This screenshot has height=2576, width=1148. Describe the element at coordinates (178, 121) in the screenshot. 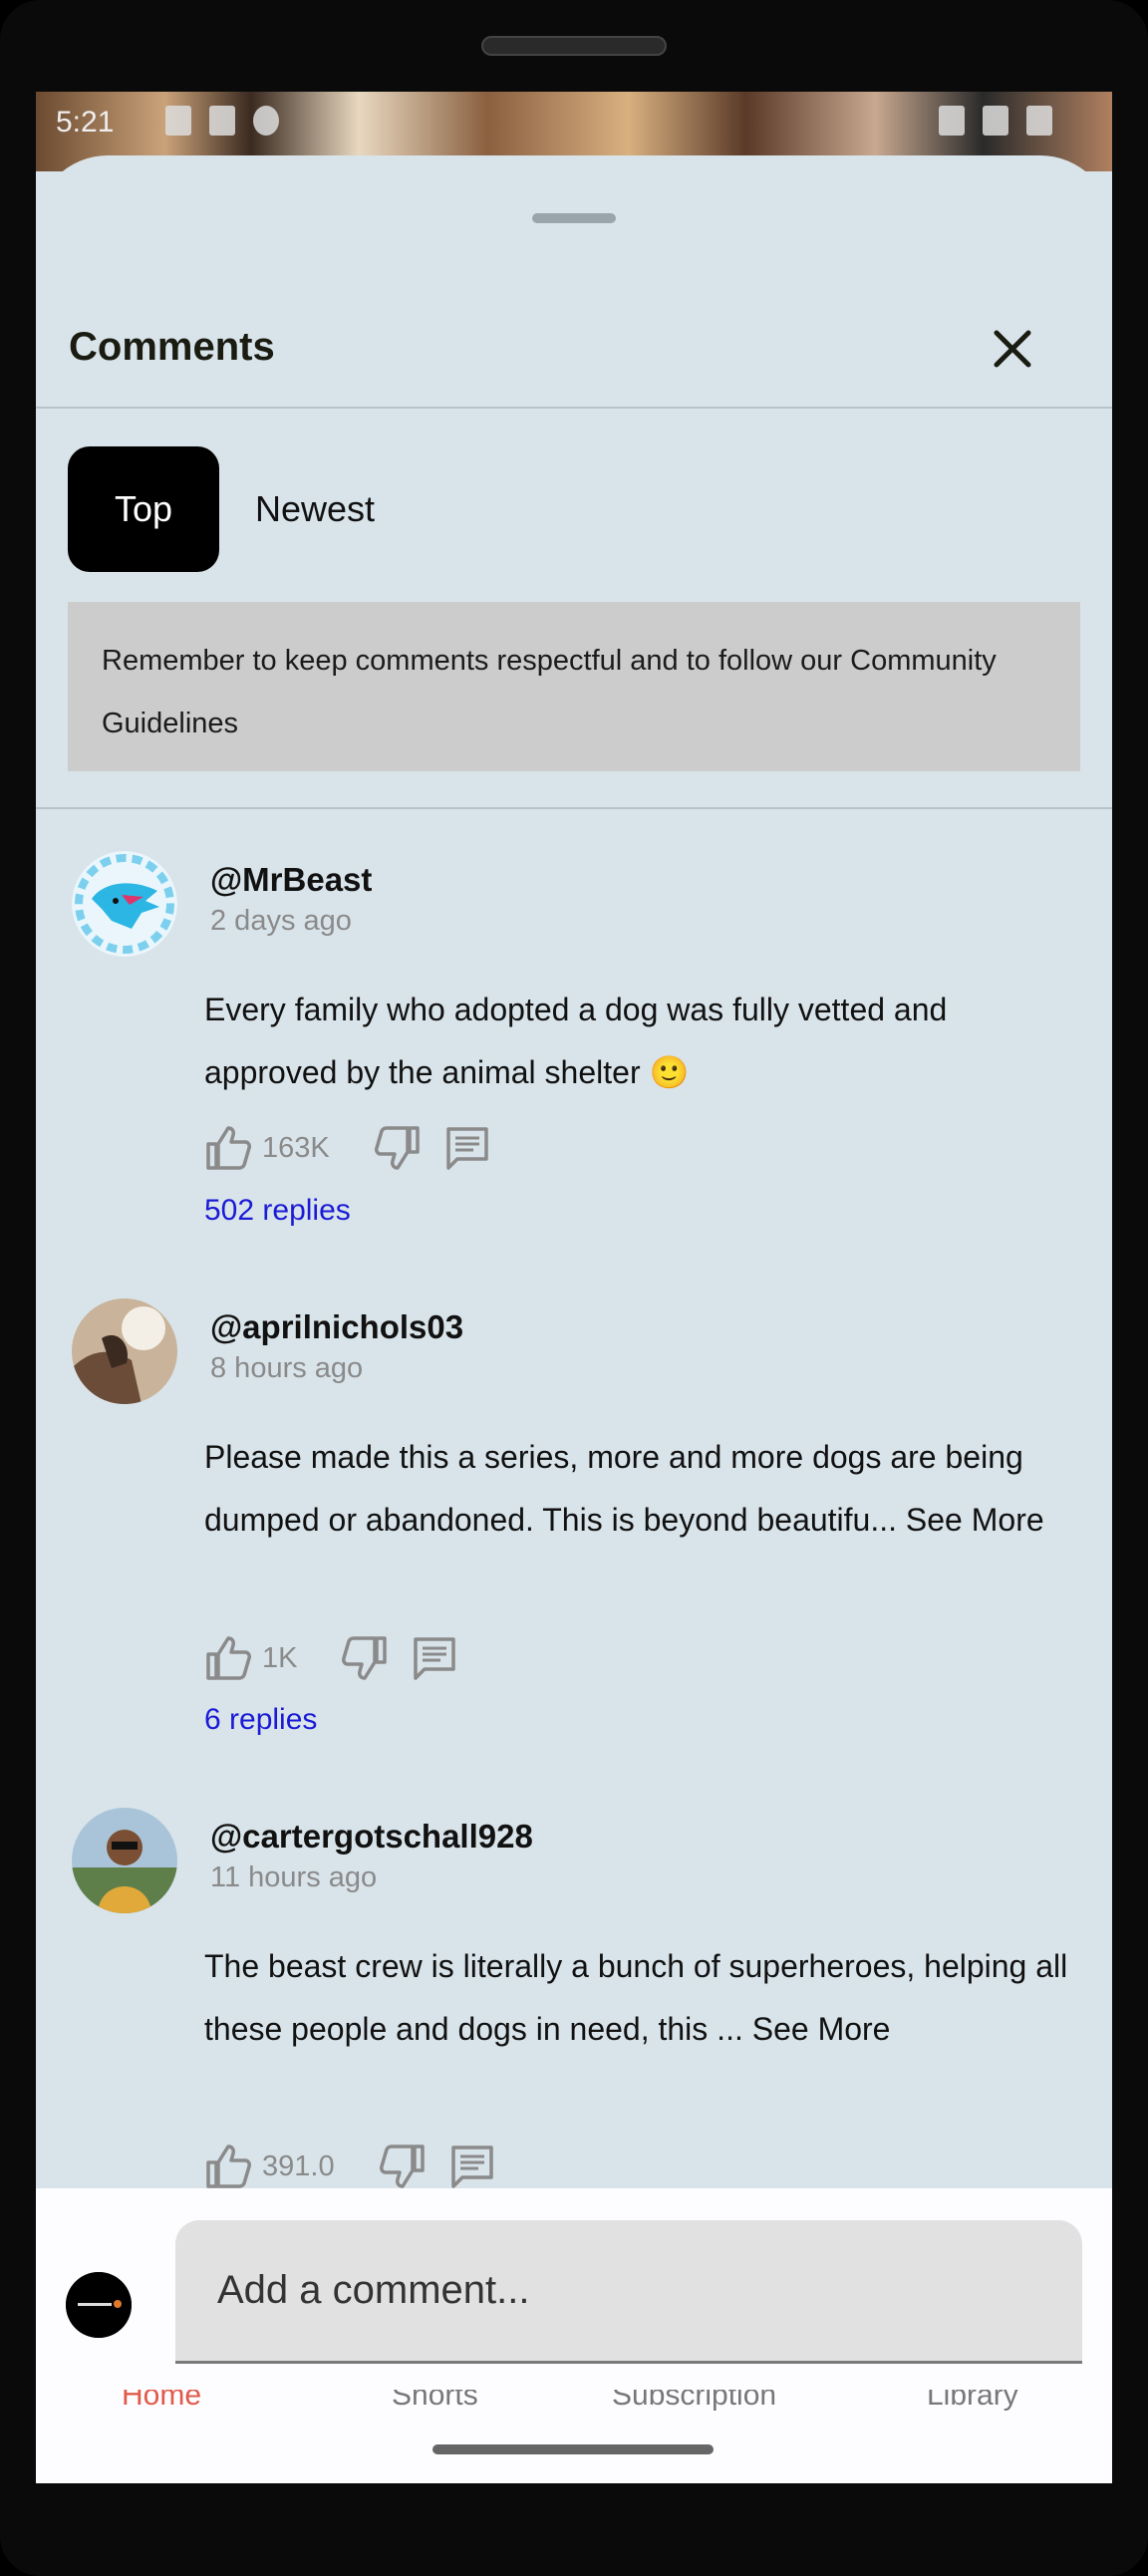

I see `notification-icon` at that location.